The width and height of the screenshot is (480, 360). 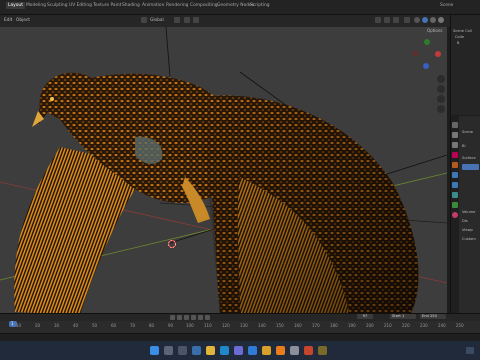 What do you see at coordinates (144, 20) in the screenshot?
I see `orientation-icon` at bounding box center [144, 20].